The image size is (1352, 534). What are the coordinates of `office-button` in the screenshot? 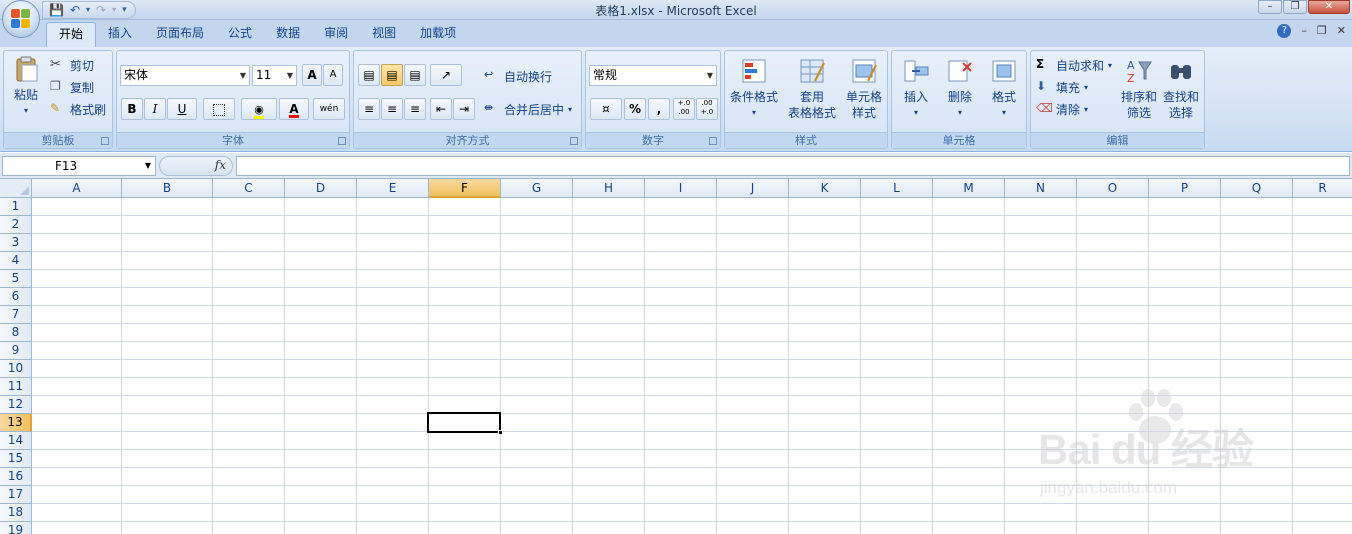 It's located at (21, 19).